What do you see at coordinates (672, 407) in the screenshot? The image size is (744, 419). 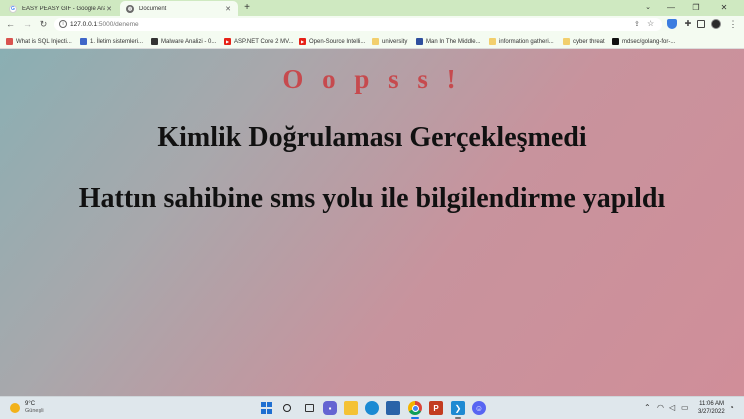 I see `volume-muted-icon: ◁` at bounding box center [672, 407].